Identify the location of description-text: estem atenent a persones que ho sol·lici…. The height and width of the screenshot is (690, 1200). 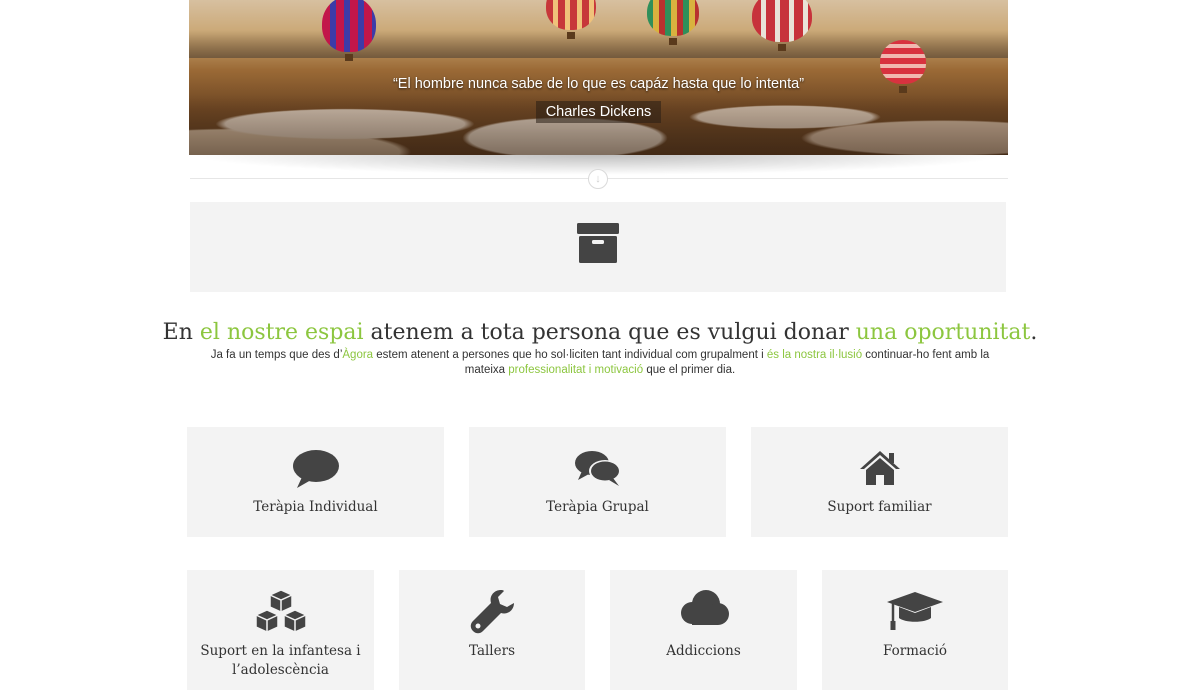
(570, 355).